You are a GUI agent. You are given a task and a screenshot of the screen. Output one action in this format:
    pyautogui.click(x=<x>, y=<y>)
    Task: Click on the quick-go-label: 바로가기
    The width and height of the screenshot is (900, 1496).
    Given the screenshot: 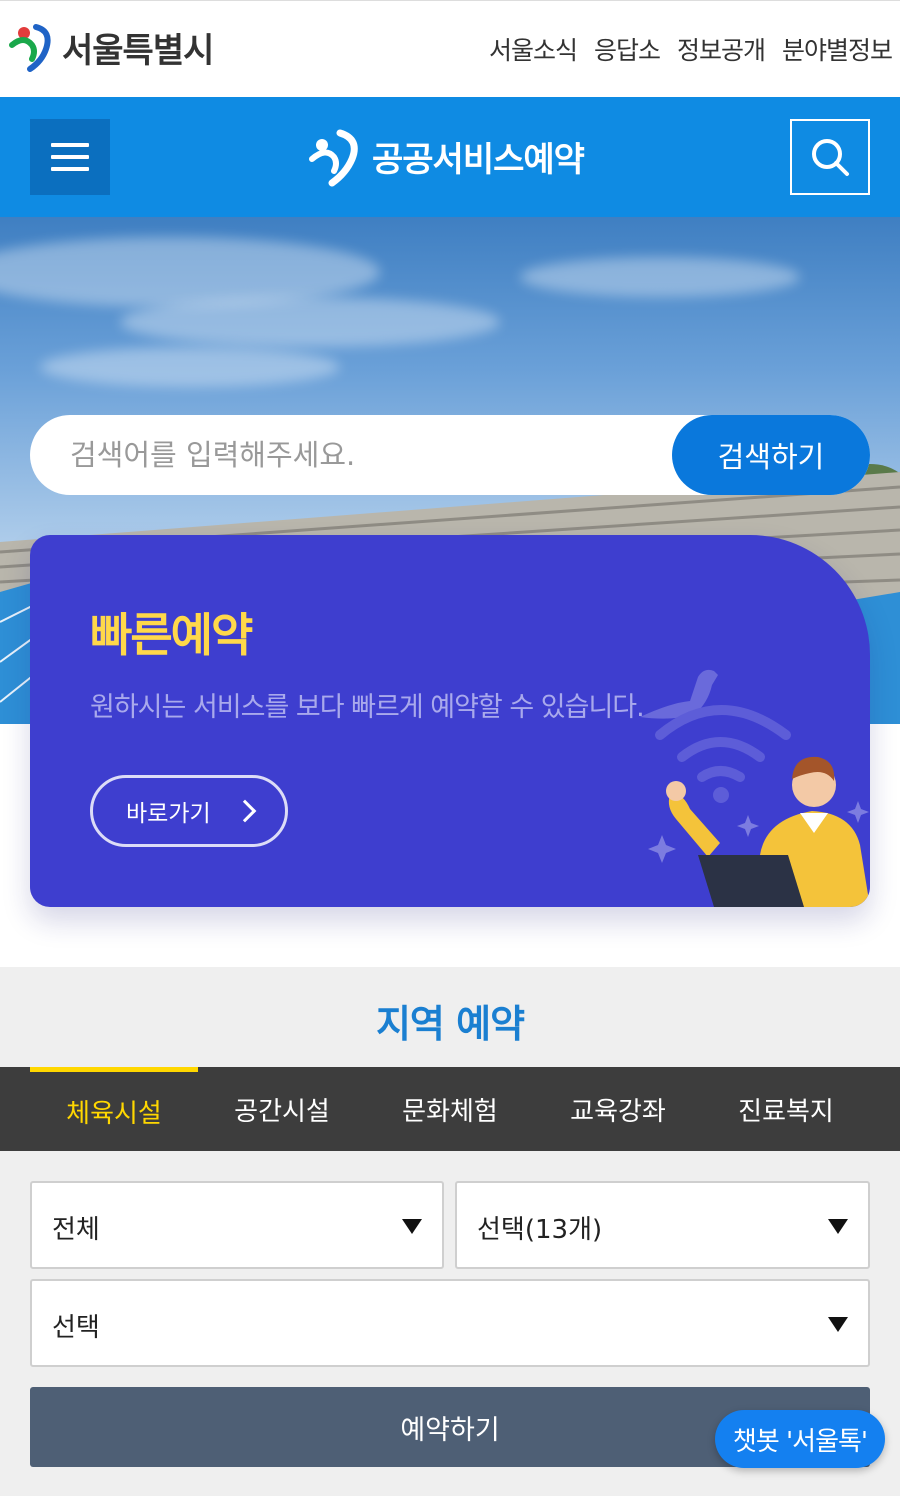 What is the action you would take?
    pyautogui.click(x=168, y=814)
    